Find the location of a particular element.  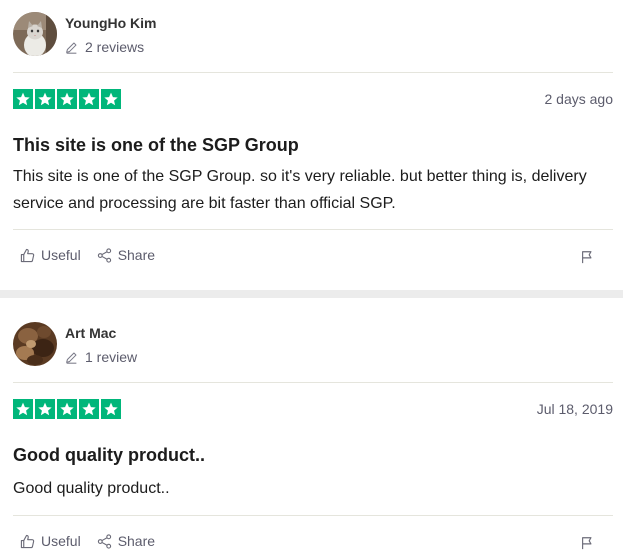

consumer-info: YoungHo Kim 2 reviews is located at coordinates (85, 34).